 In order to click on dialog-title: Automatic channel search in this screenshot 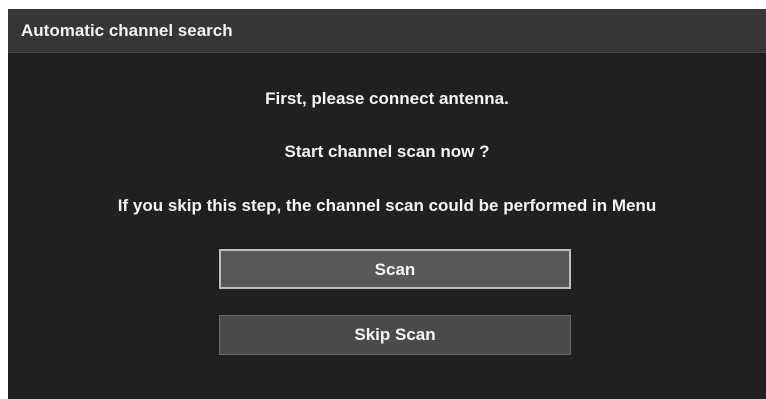, I will do `click(127, 30)`.